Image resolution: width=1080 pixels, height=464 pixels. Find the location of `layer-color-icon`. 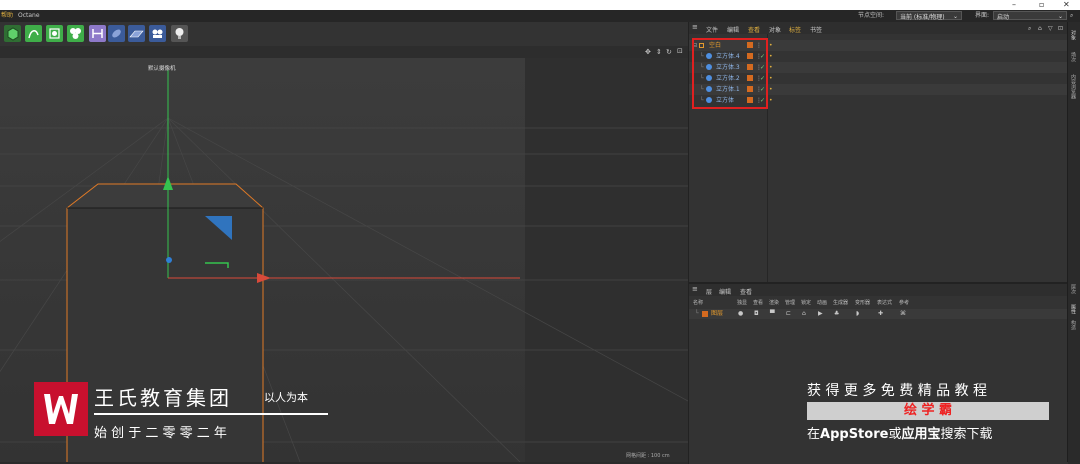

layer-color-icon is located at coordinates (705, 314).